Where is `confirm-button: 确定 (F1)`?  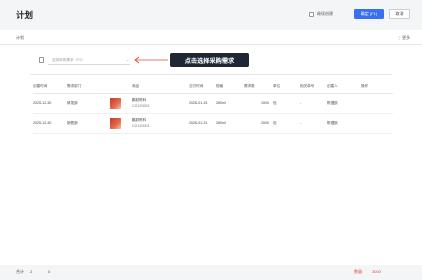
confirm-button: 确定 (F1) is located at coordinates (369, 14).